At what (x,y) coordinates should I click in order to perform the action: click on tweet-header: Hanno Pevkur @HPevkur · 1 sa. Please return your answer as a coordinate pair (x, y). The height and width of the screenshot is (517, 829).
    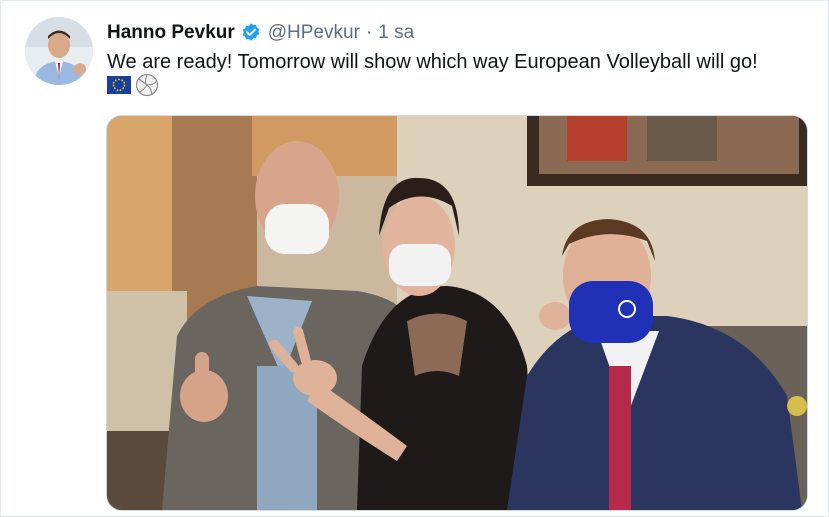
    Looking at the image, I should click on (260, 33).